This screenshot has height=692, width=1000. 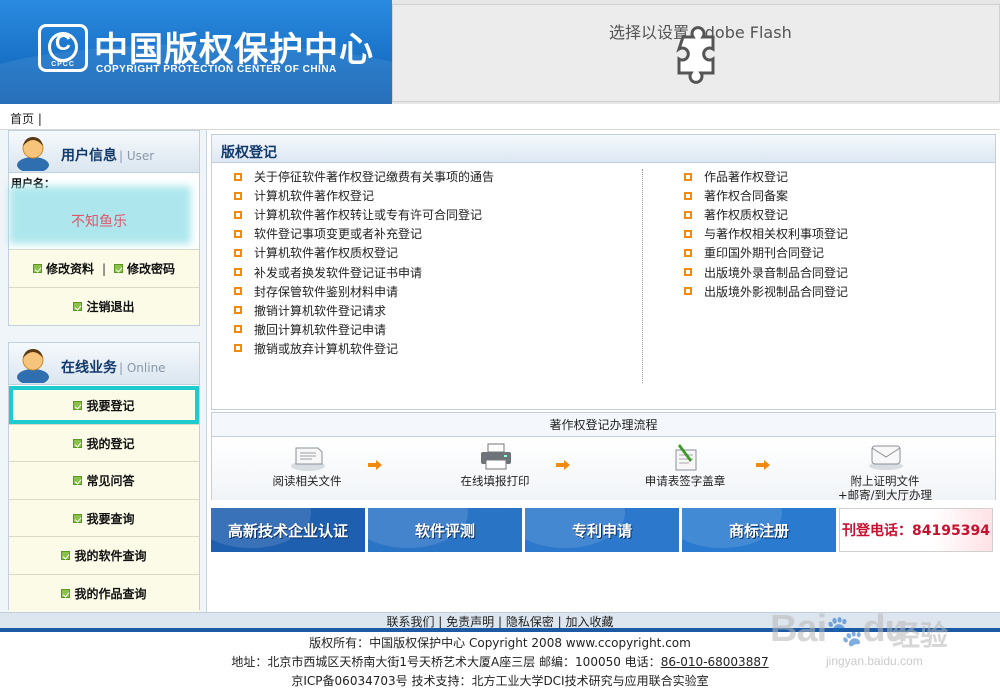 I want to click on profile-links-row: 修改资料 | 修改密码, so click(x=104, y=268).